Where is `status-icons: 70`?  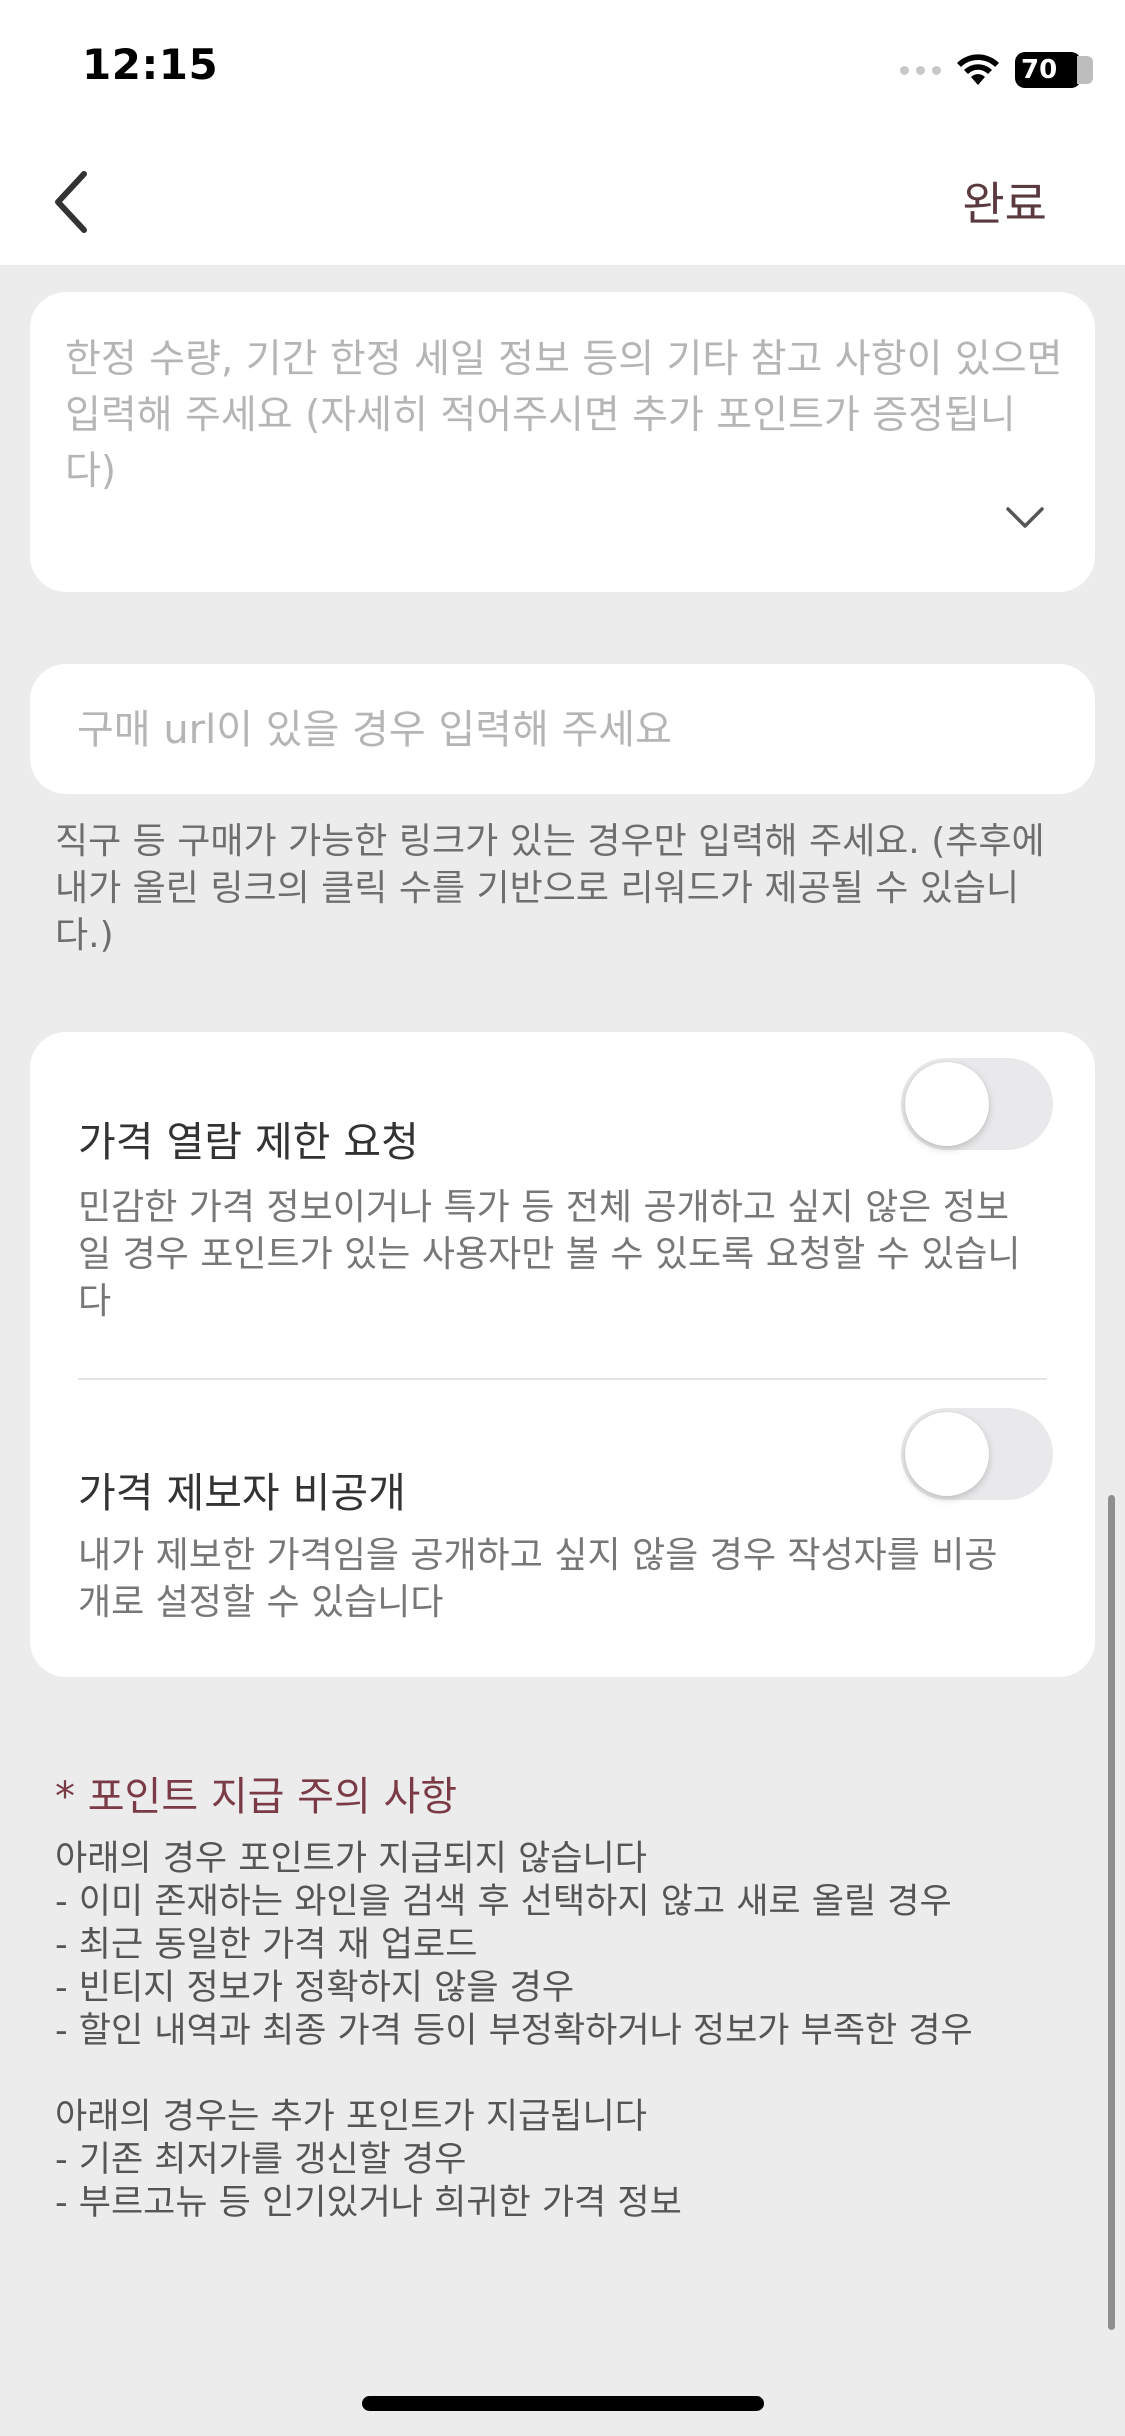 status-icons: 70 is located at coordinates (996, 70).